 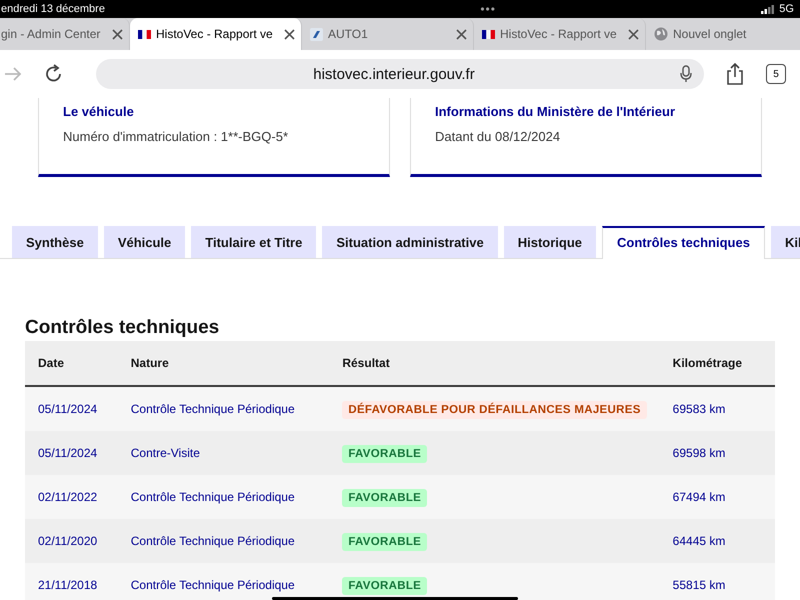 What do you see at coordinates (786, 9) in the screenshot?
I see `network-label: 5G` at bounding box center [786, 9].